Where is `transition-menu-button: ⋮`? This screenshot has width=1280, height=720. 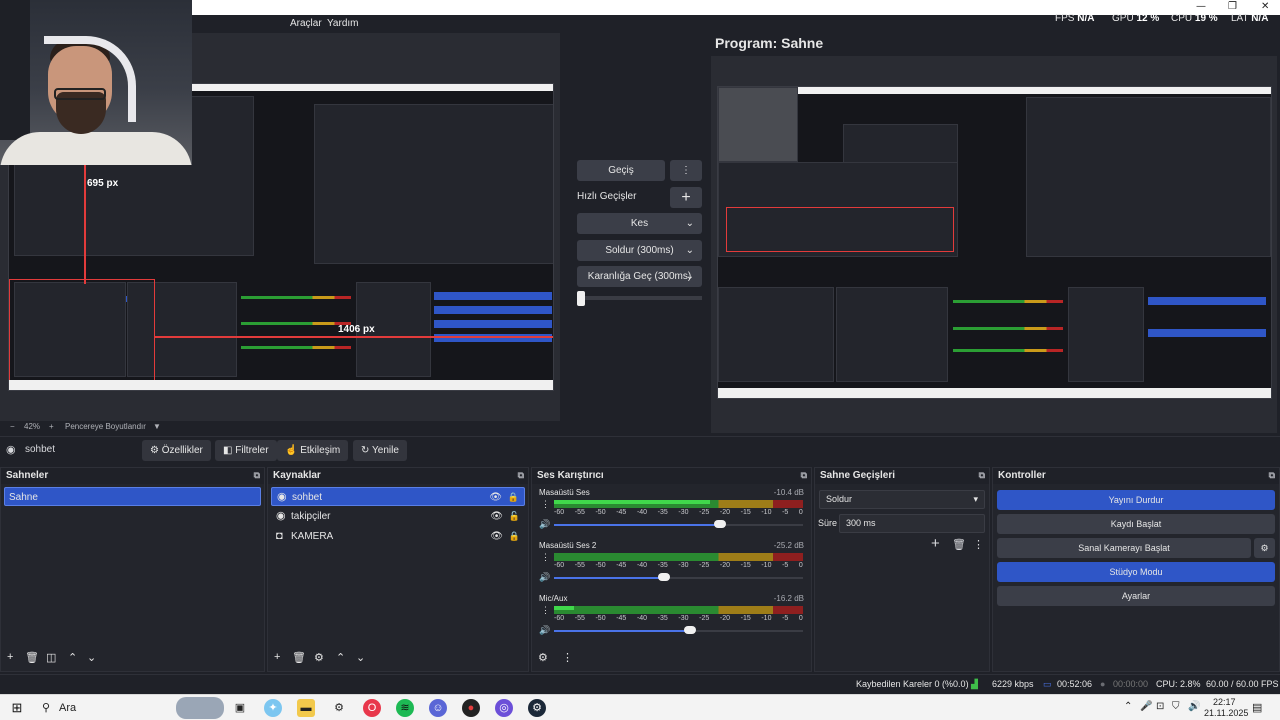
transition-menu-button: ⋮ is located at coordinates (686, 170).